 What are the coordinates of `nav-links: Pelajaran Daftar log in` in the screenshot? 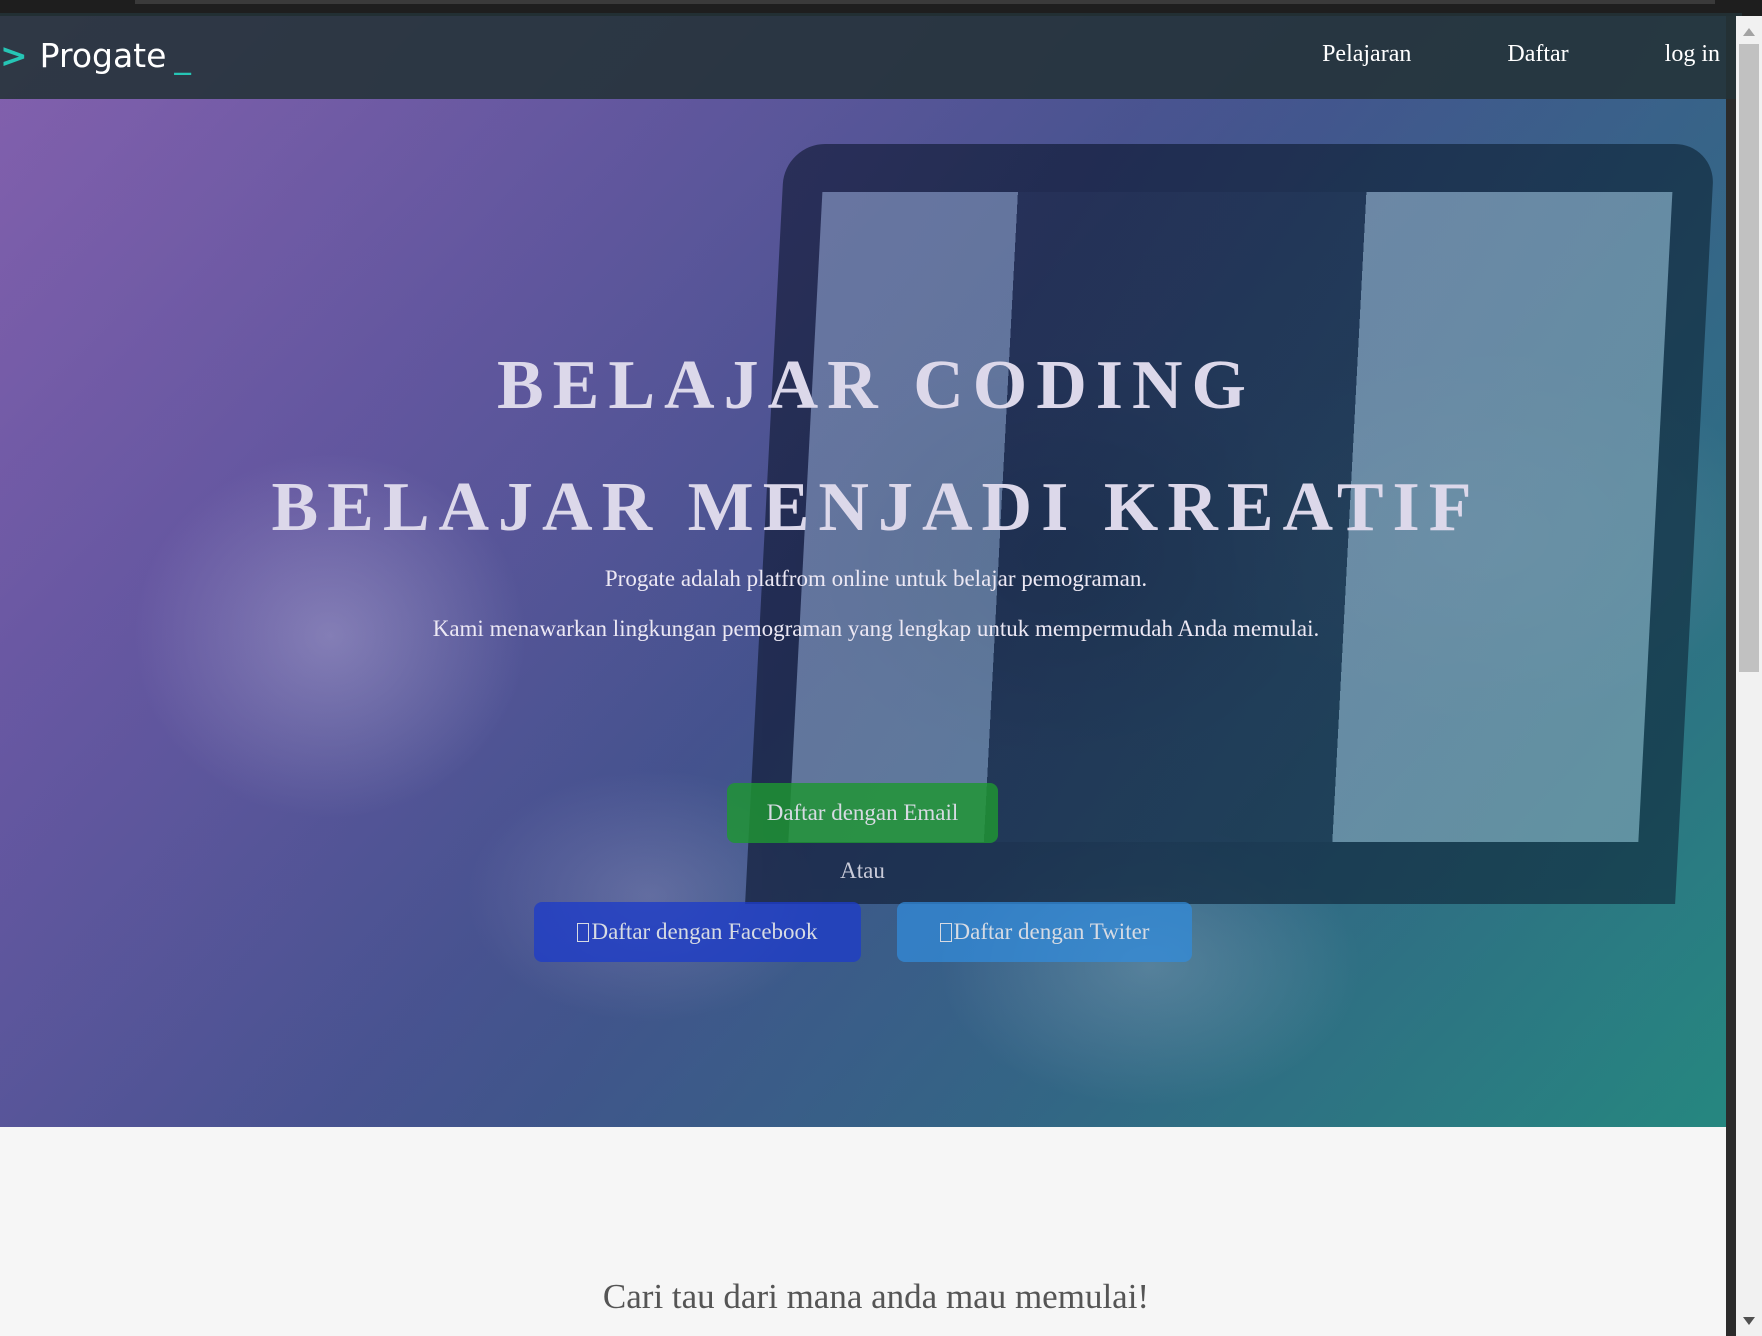 It's located at (1521, 54).